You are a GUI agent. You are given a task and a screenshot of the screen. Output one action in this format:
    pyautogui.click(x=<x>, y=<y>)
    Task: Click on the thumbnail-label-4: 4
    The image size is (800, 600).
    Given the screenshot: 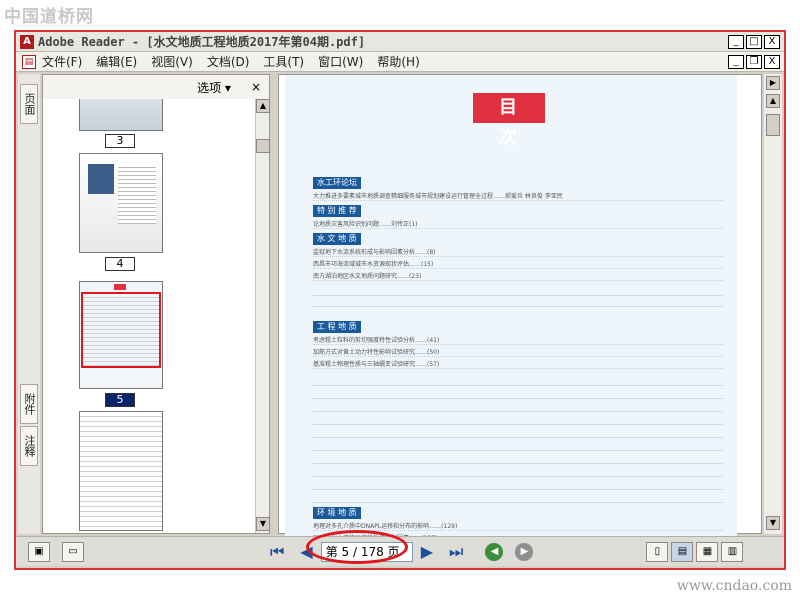 What is the action you would take?
    pyautogui.click(x=120, y=264)
    